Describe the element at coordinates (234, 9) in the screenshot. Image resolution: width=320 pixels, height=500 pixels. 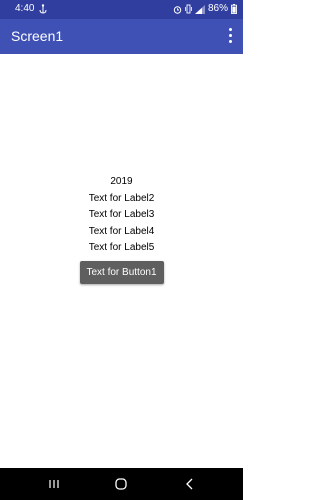
I see `battery-icon` at that location.